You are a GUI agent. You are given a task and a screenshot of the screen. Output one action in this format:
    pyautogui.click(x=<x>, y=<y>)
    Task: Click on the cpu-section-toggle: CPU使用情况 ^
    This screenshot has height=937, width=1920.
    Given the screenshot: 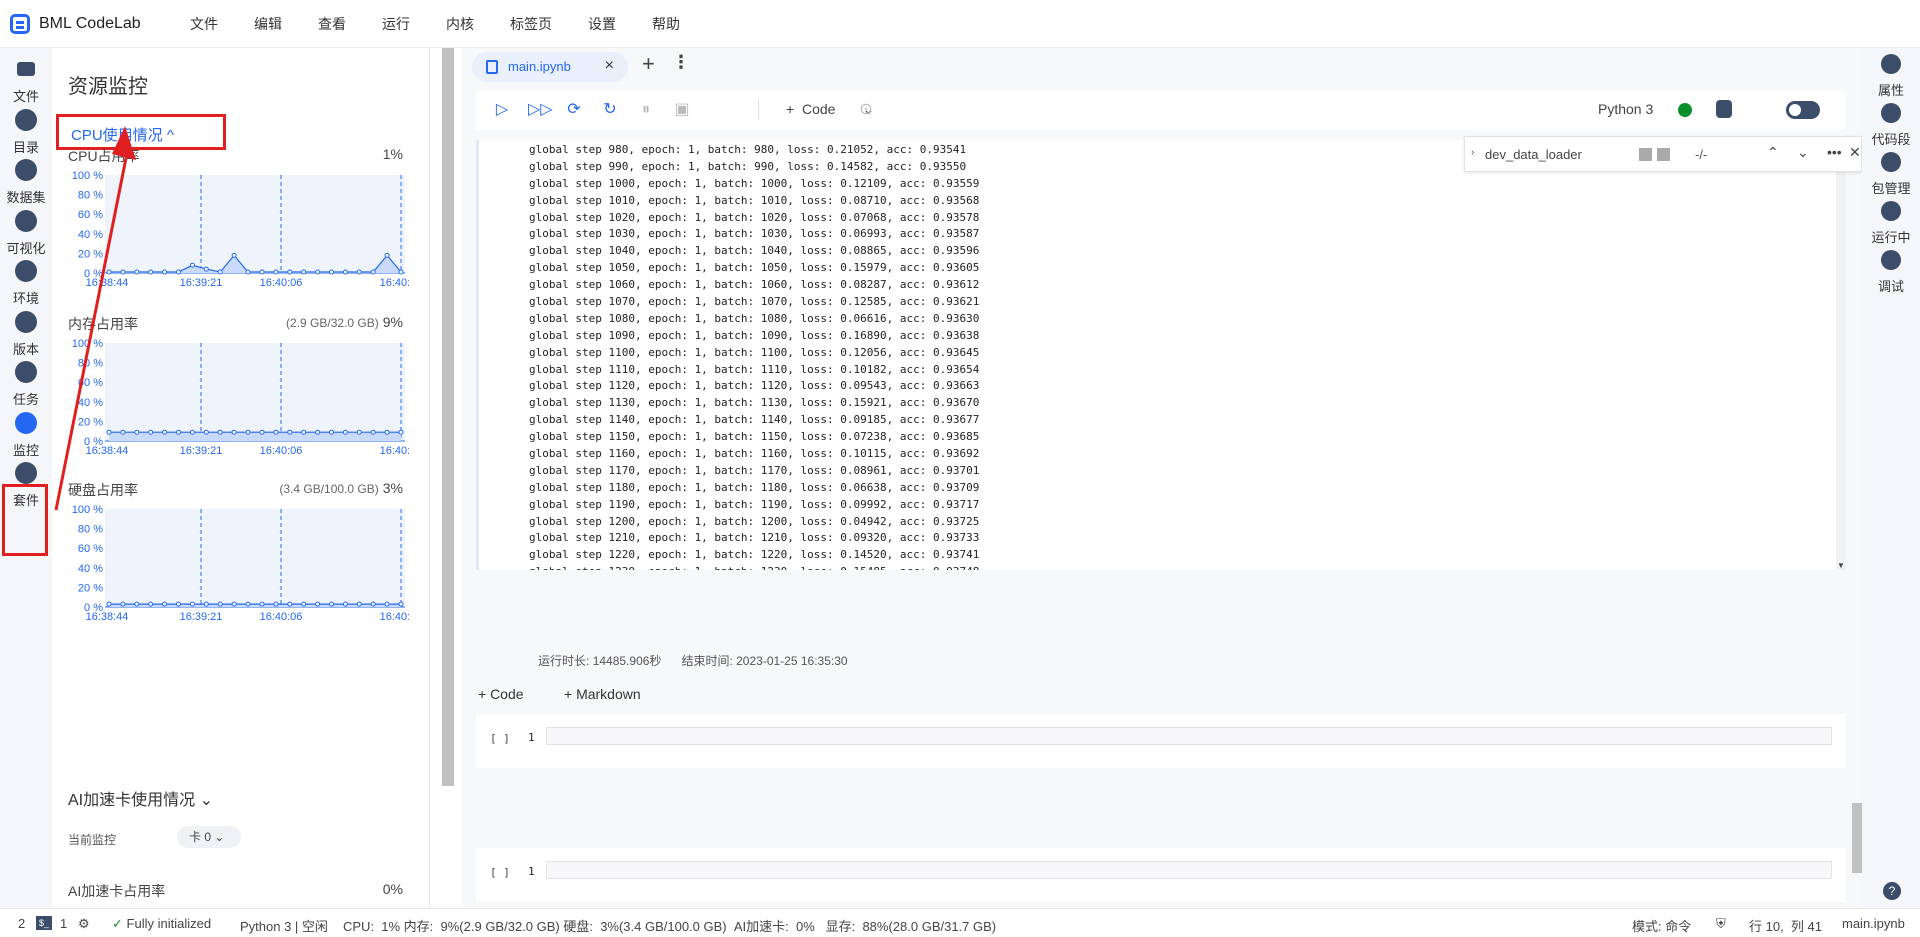 What is the action you would take?
    pyautogui.click(x=141, y=132)
    